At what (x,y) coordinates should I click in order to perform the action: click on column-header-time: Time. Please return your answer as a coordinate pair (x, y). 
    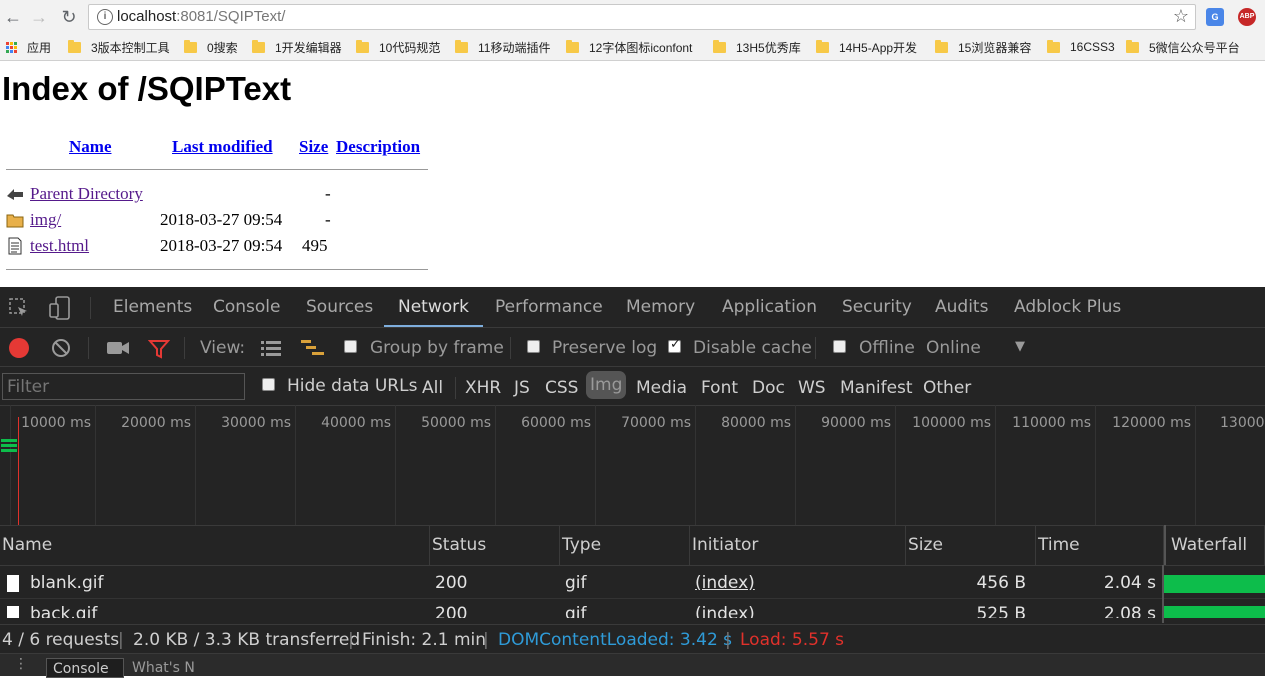
    Looking at the image, I should click on (1100, 545).